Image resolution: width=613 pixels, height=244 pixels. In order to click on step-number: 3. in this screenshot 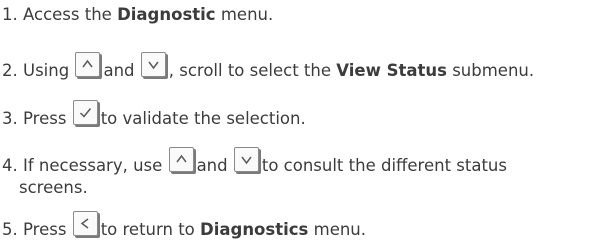, I will do `click(10, 118)`.